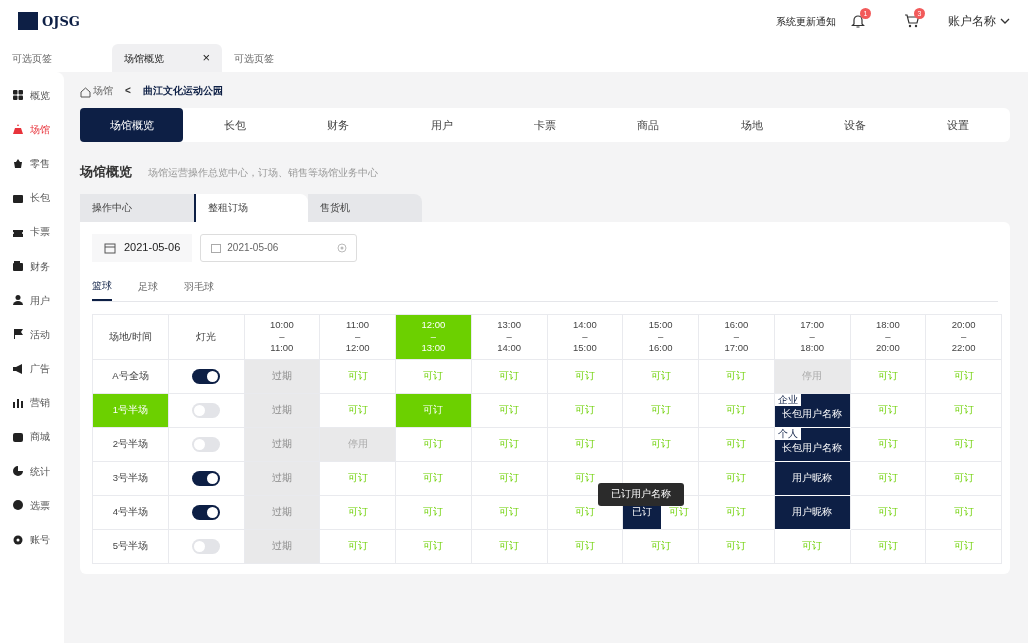 The width and height of the screenshot is (1028, 643). I want to click on field-name: 5号半场, so click(130, 546).